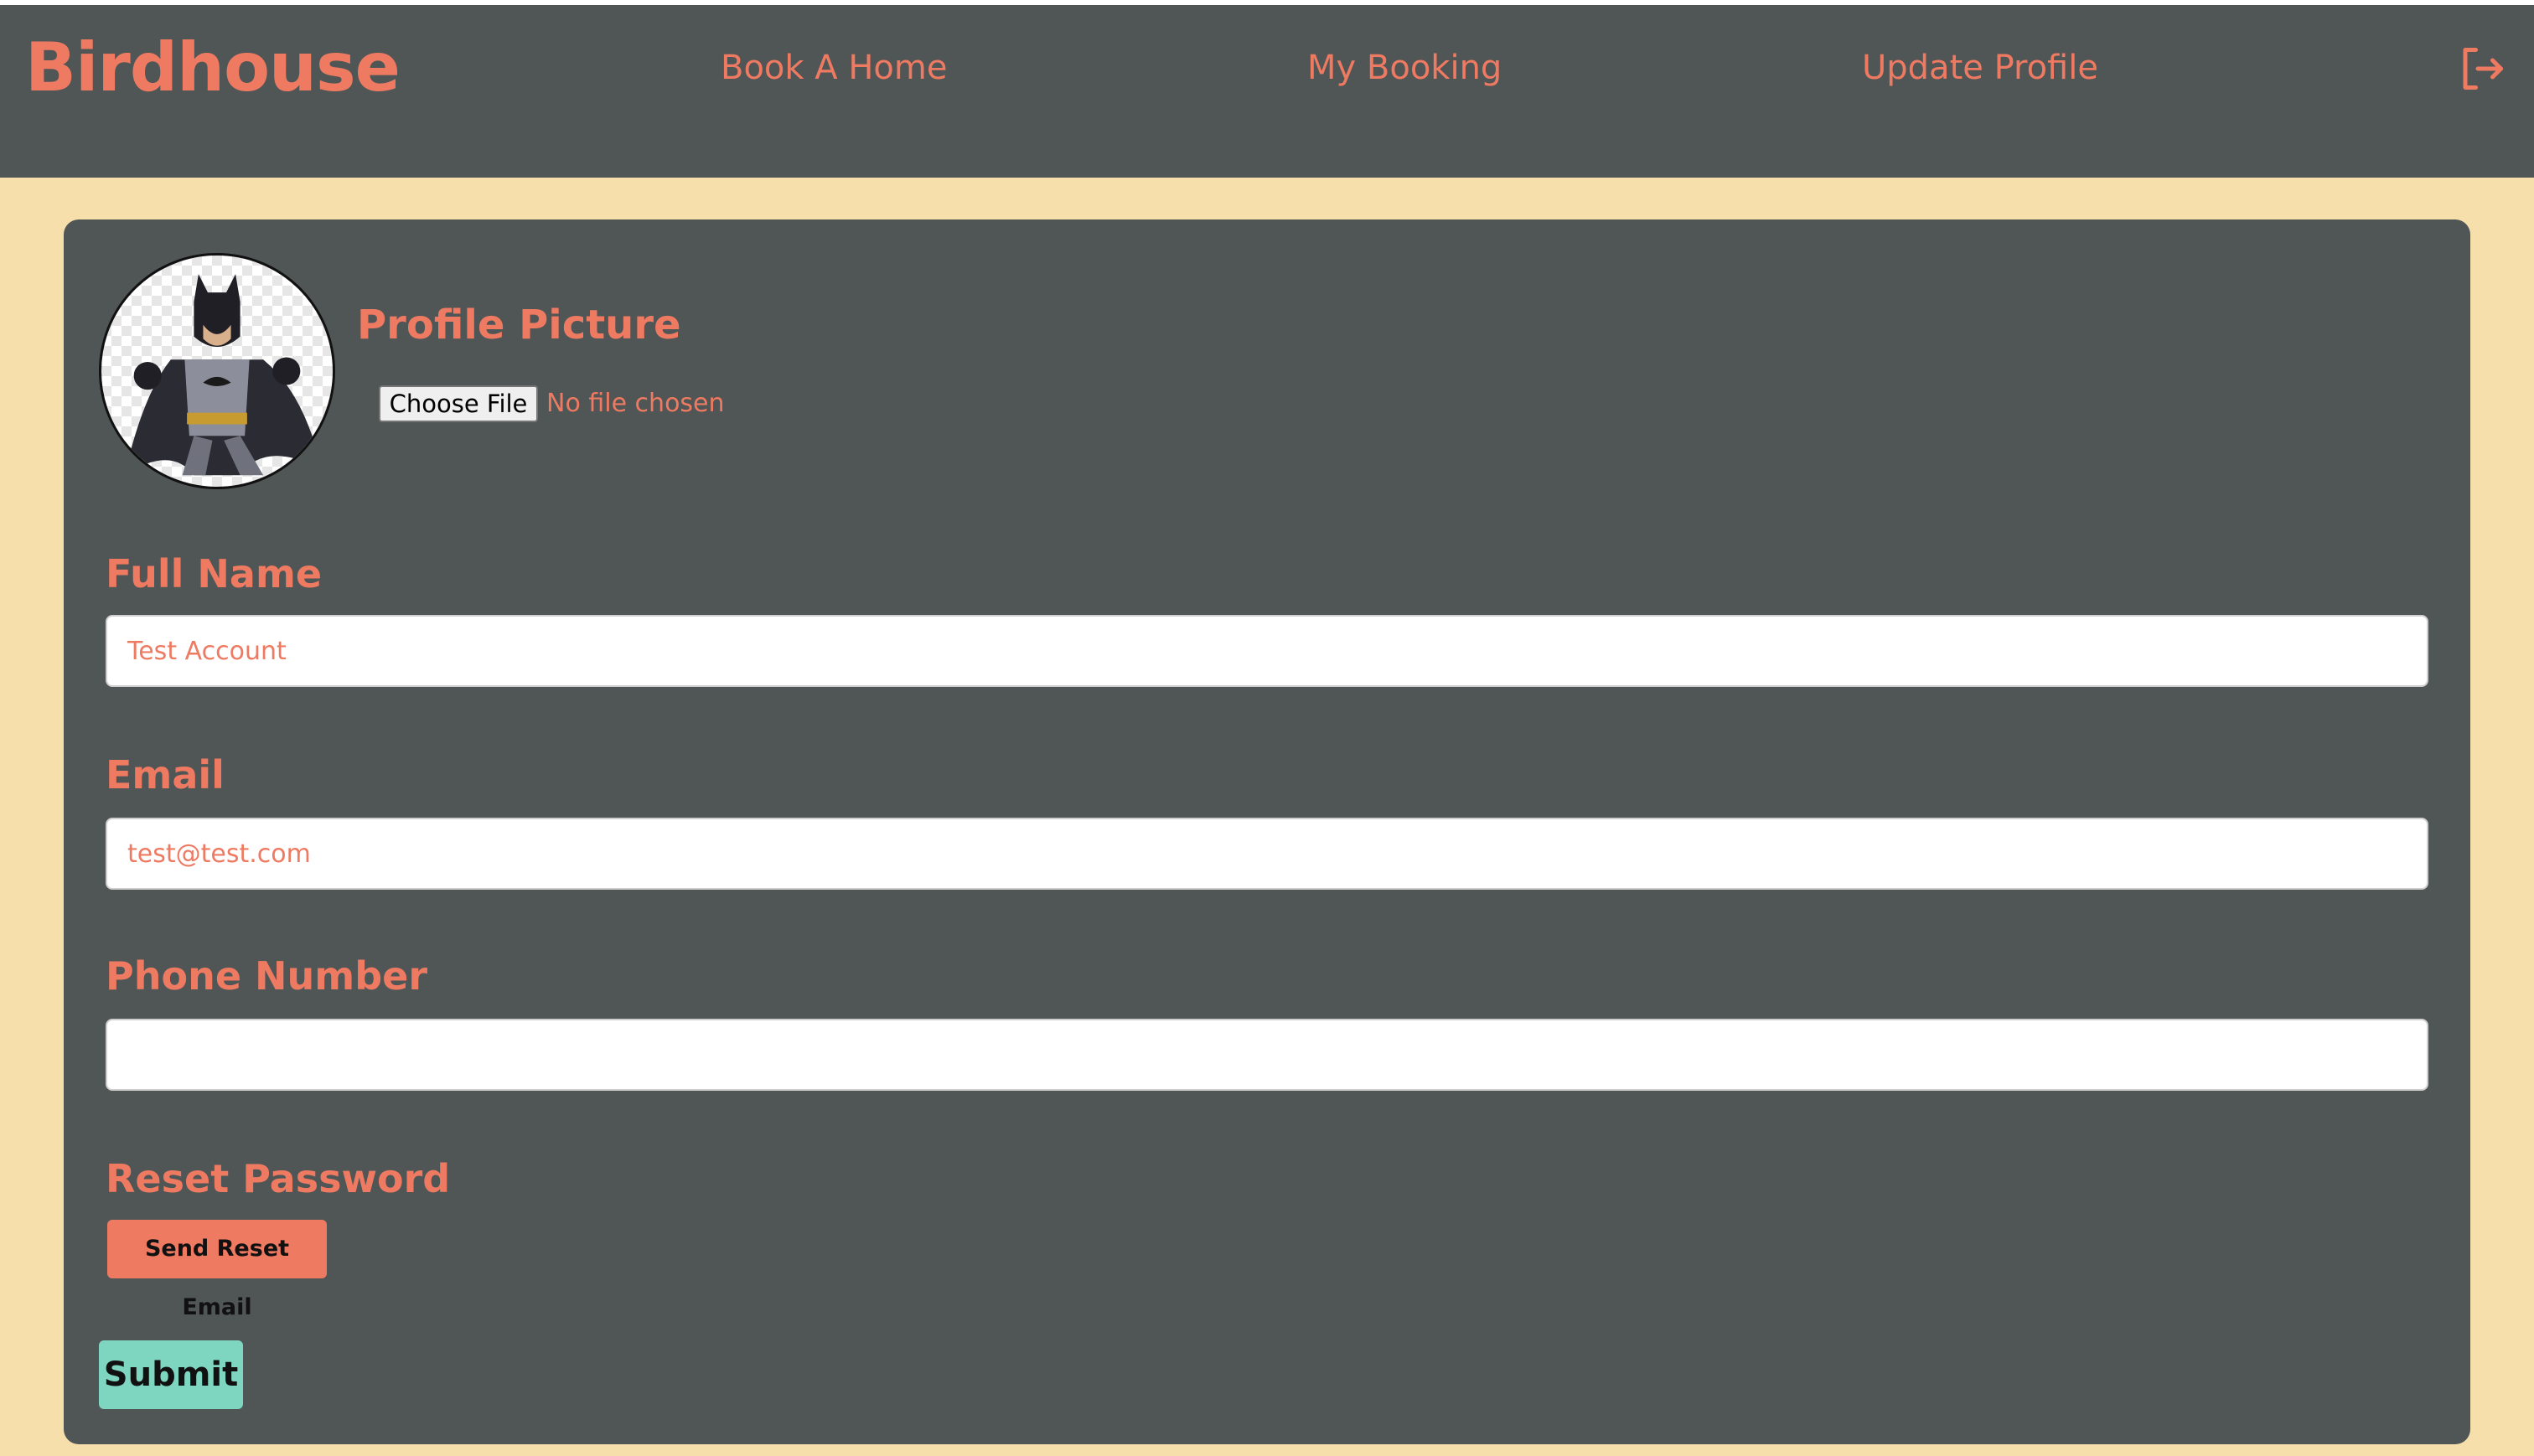 Image resolution: width=2534 pixels, height=1456 pixels. I want to click on phone-number-label: Phone Number, so click(267, 976).